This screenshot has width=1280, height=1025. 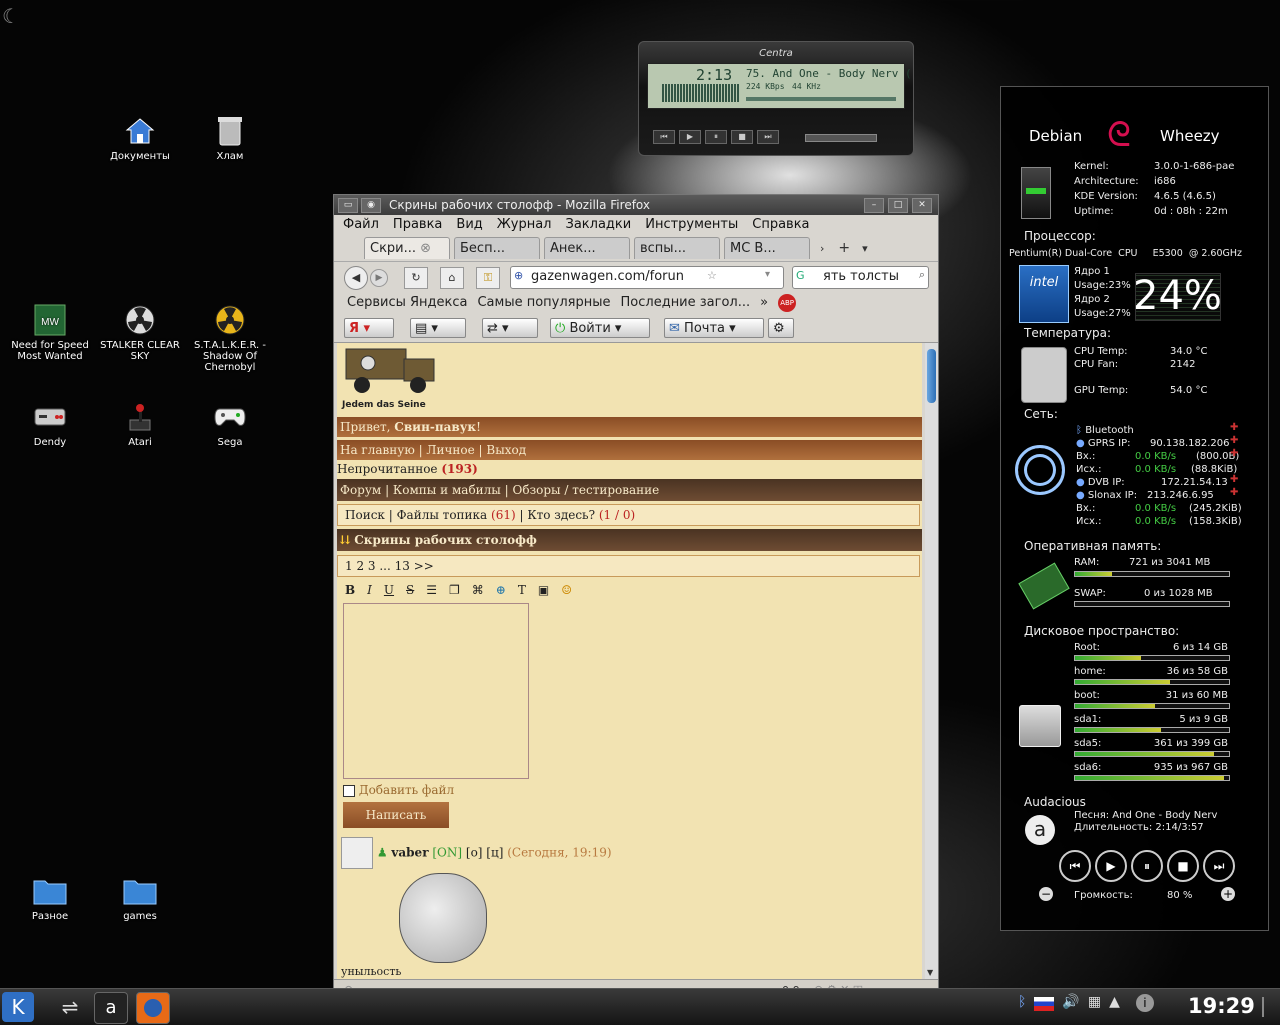 What do you see at coordinates (1221, 1006) in the screenshot?
I see `clock: 19:29` at bounding box center [1221, 1006].